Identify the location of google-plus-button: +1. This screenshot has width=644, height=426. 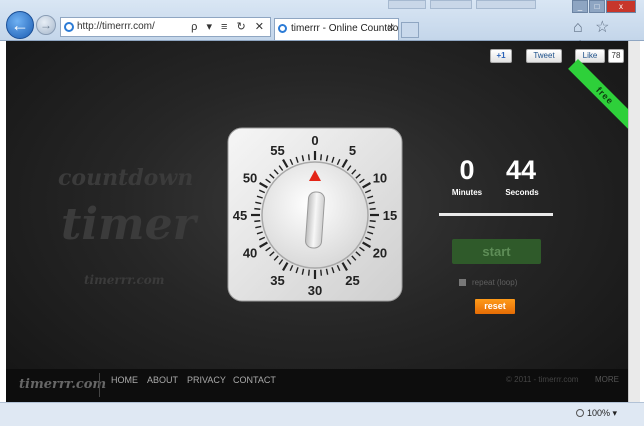
(501, 56).